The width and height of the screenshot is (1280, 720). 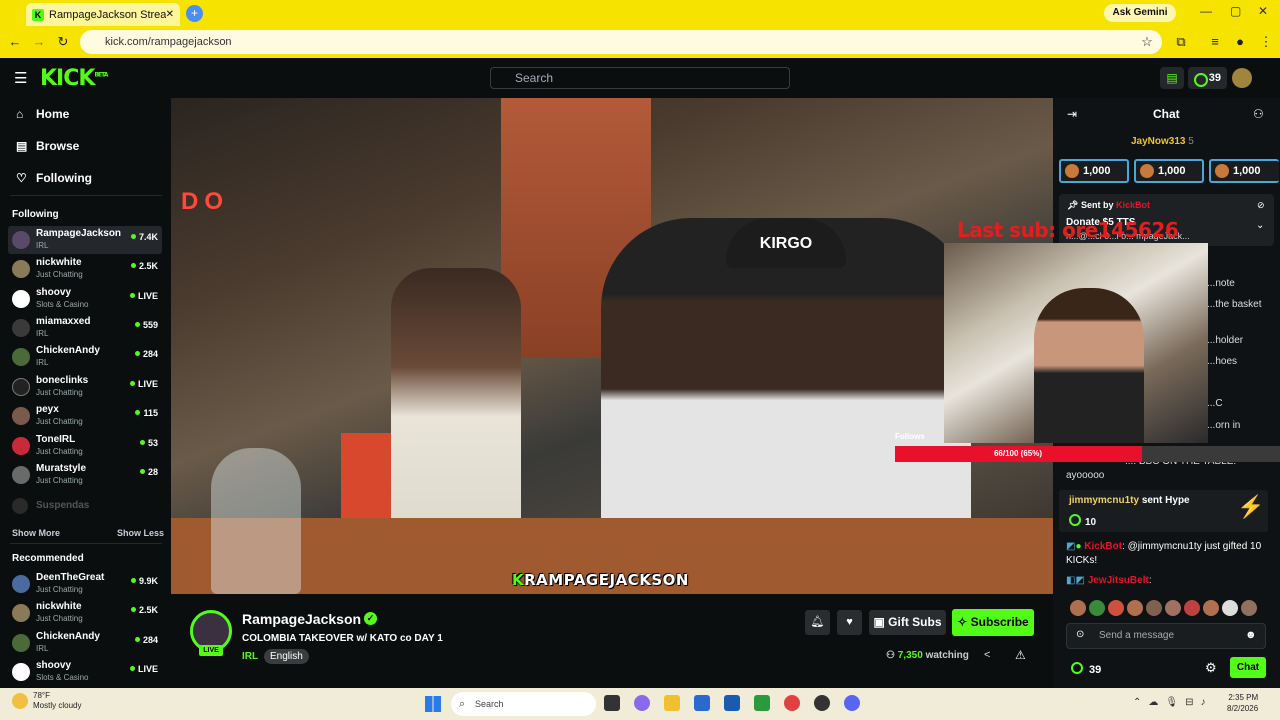 What do you see at coordinates (621, 42) in the screenshot?
I see `url-field: kick.com/rampagejackson` at bounding box center [621, 42].